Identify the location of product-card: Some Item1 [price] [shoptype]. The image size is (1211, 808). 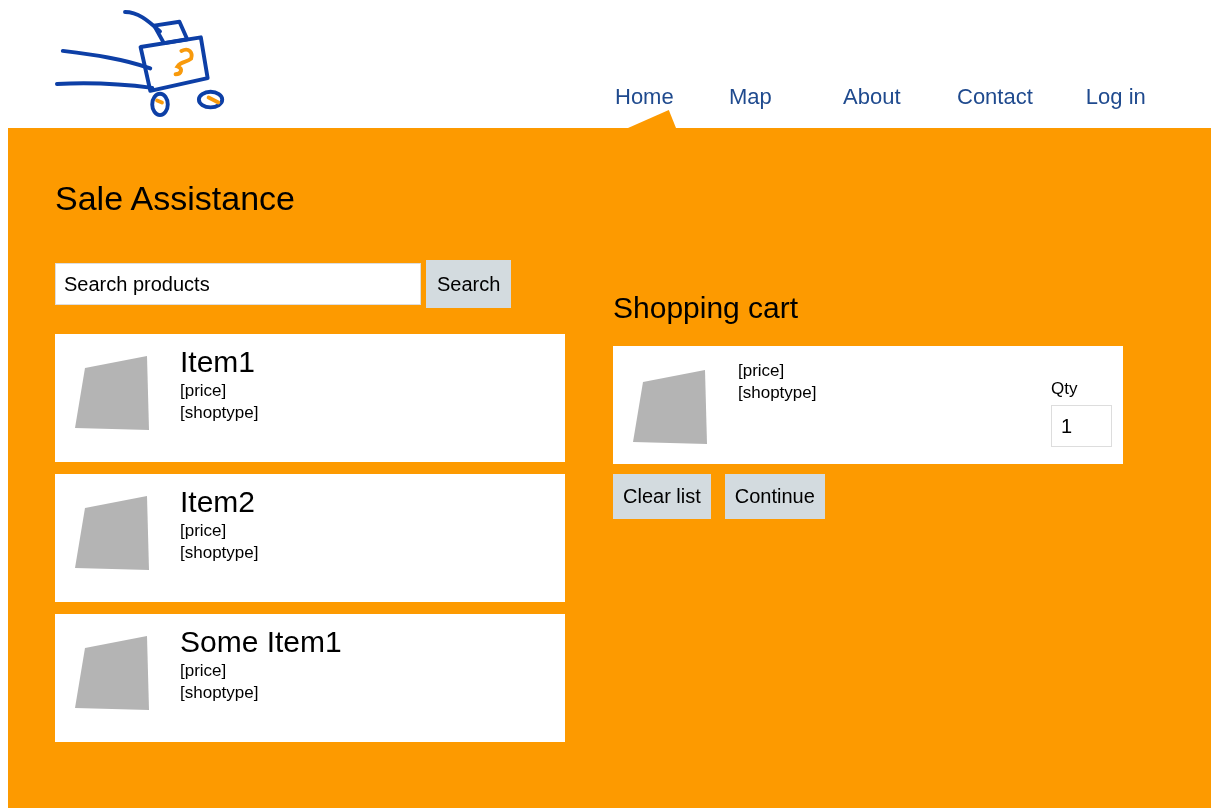
(310, 678).